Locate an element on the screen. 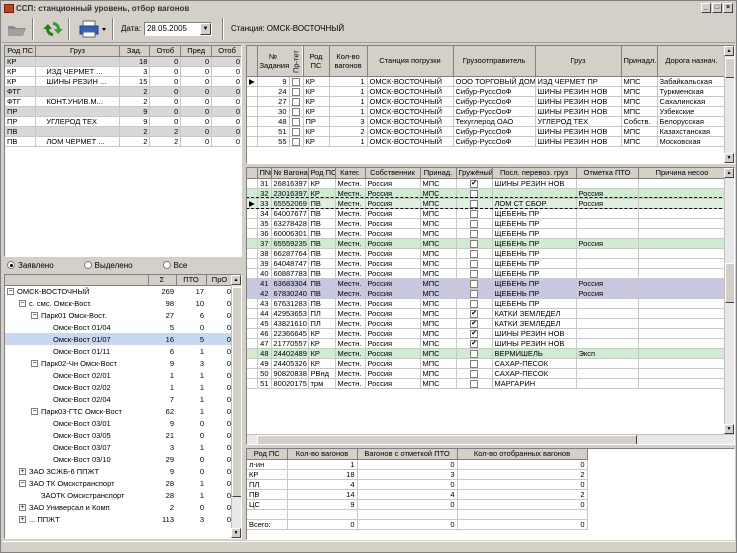 The height and width of the screenshot is (553, 737). tree-node: Омск-Вост 01/04 5 0 0 is located at coordinates (119, 327).